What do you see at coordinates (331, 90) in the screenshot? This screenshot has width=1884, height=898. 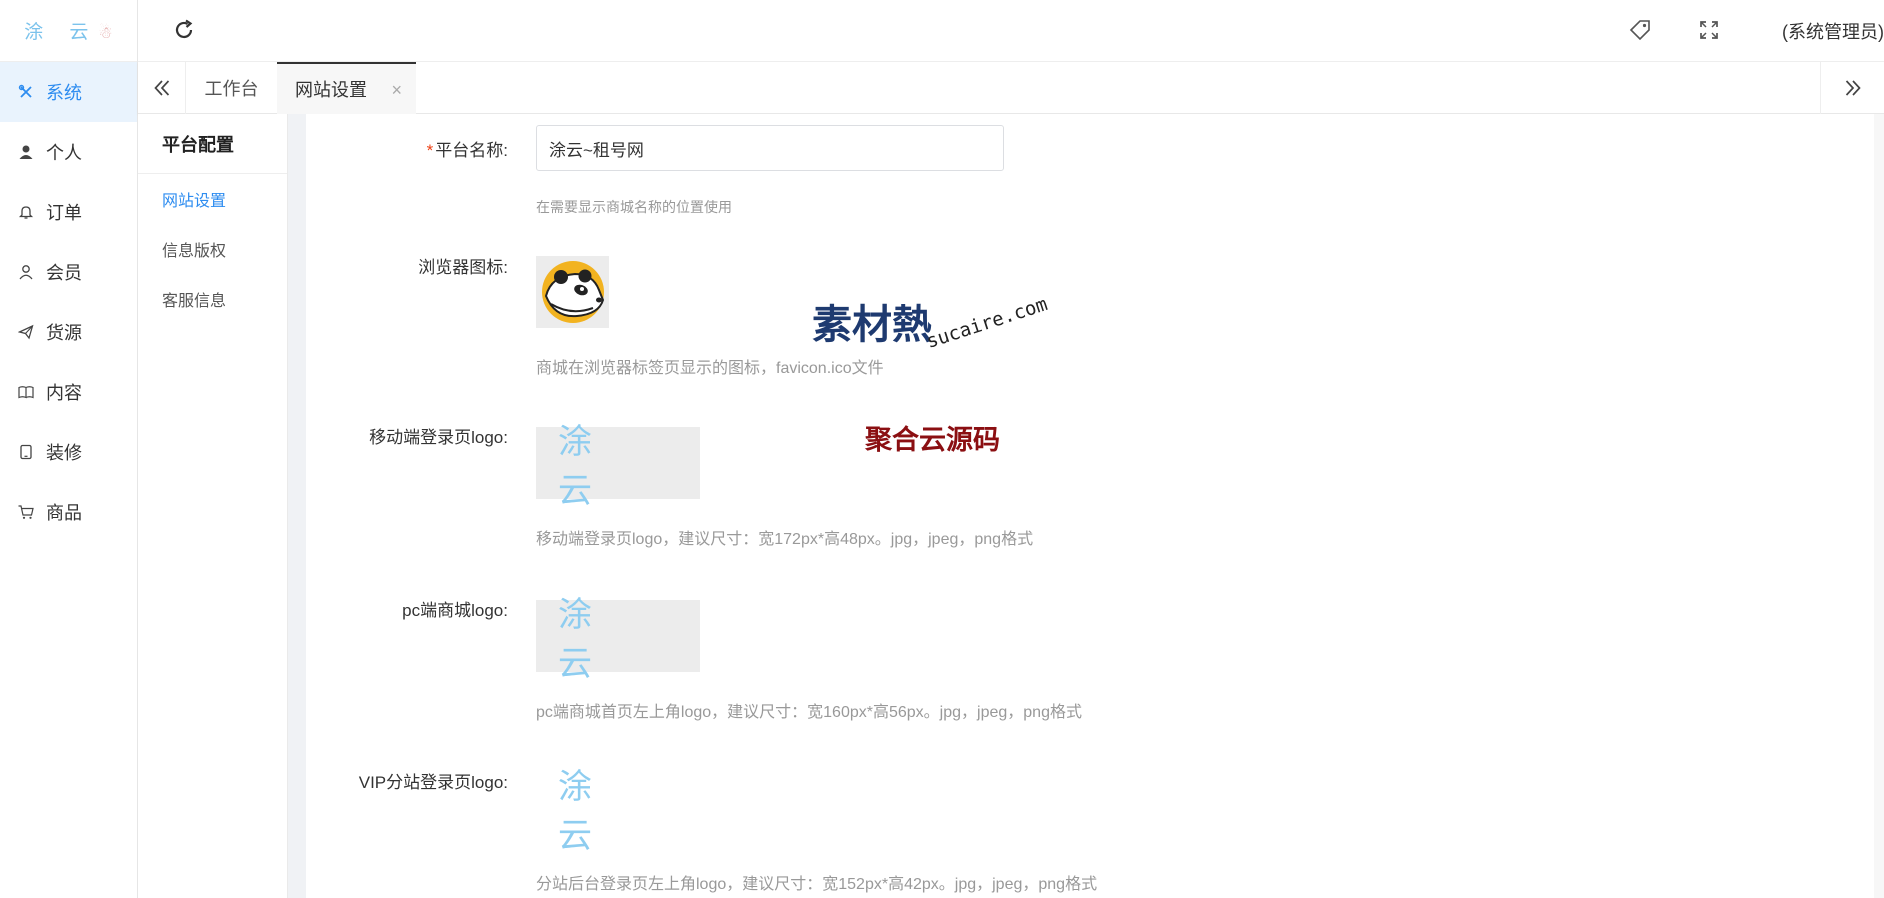 I see `tab-label: 网站设置` at bounding box center [331, 90].